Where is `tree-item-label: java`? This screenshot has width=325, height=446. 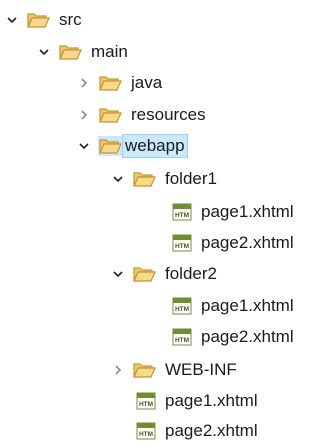 tree-item-label: java is located at coordinates (147, 82).